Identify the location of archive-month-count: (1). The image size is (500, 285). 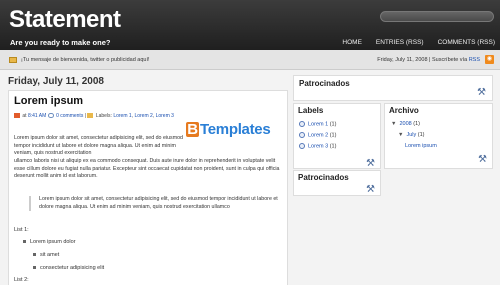
(421, 135).